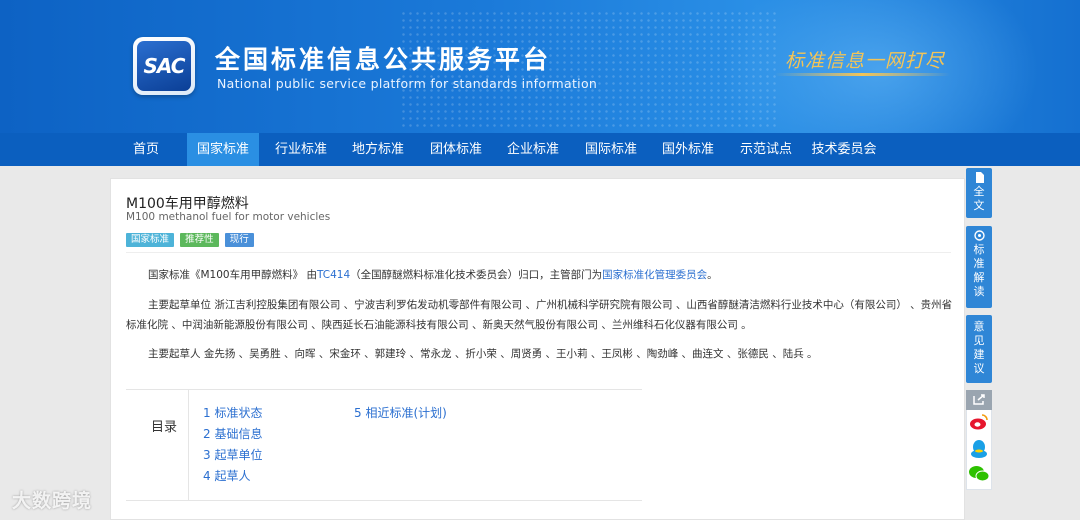  What do you see at coordinates (232, 412) in the screenshot?
I see `toc-item-status: 1 标准状态` at bounding box center [232, 412].